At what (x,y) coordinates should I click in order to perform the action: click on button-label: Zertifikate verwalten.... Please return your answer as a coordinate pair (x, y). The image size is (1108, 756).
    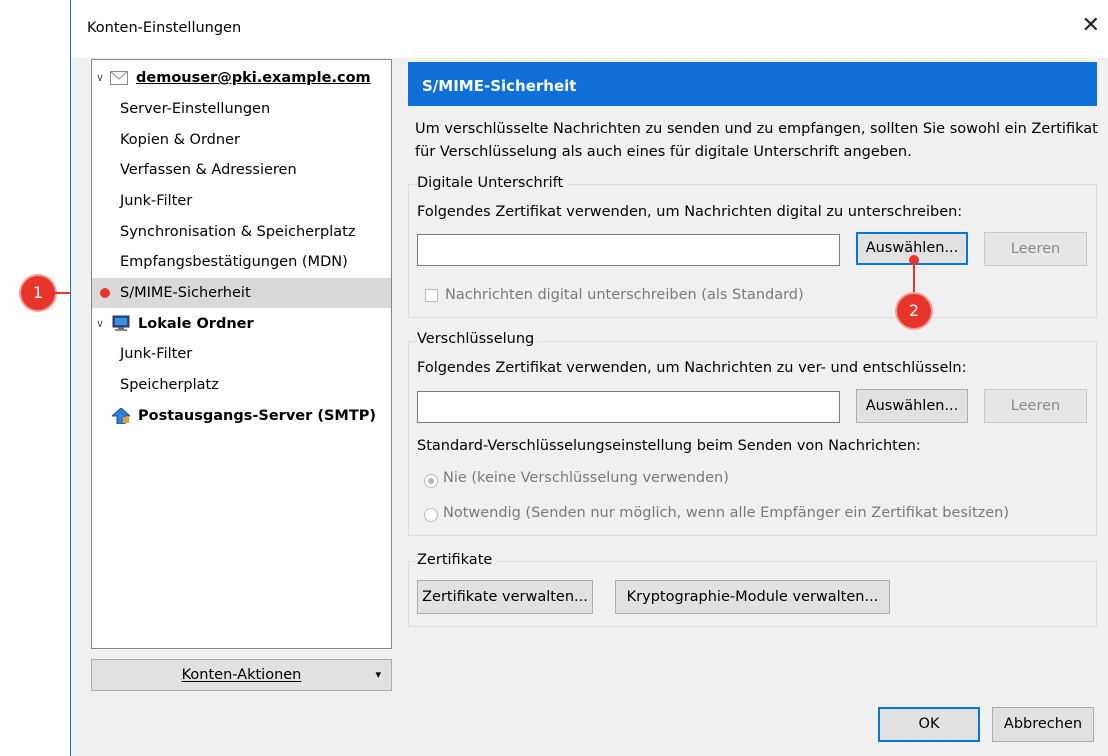
    Looking at the image, I should click on (505, 597).